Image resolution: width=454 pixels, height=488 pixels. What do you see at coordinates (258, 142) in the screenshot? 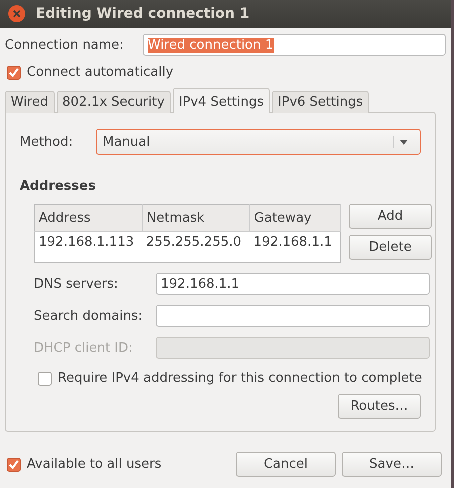
I see `method-dropdown: Manual` at bounding box center [258, 142].